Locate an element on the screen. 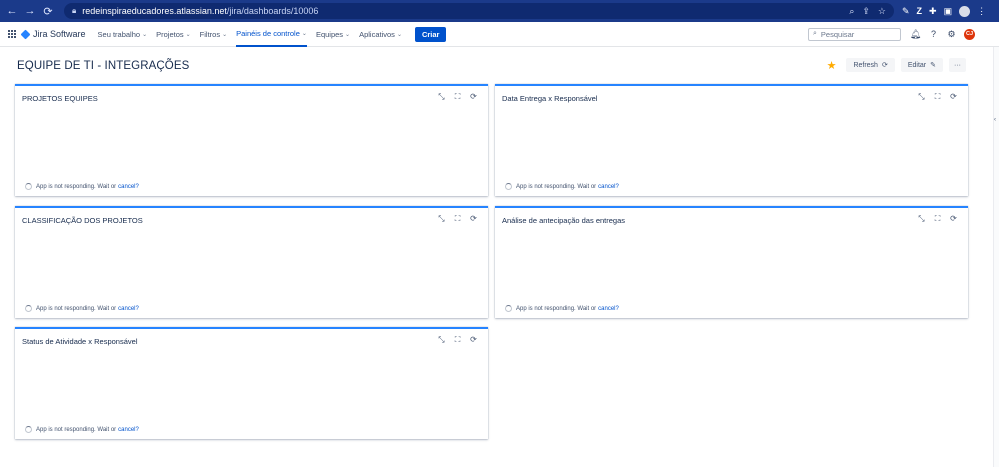 The image size is (999, 467). url-path: /jira/dashboards/10006 is located at coordinates (272, 11).